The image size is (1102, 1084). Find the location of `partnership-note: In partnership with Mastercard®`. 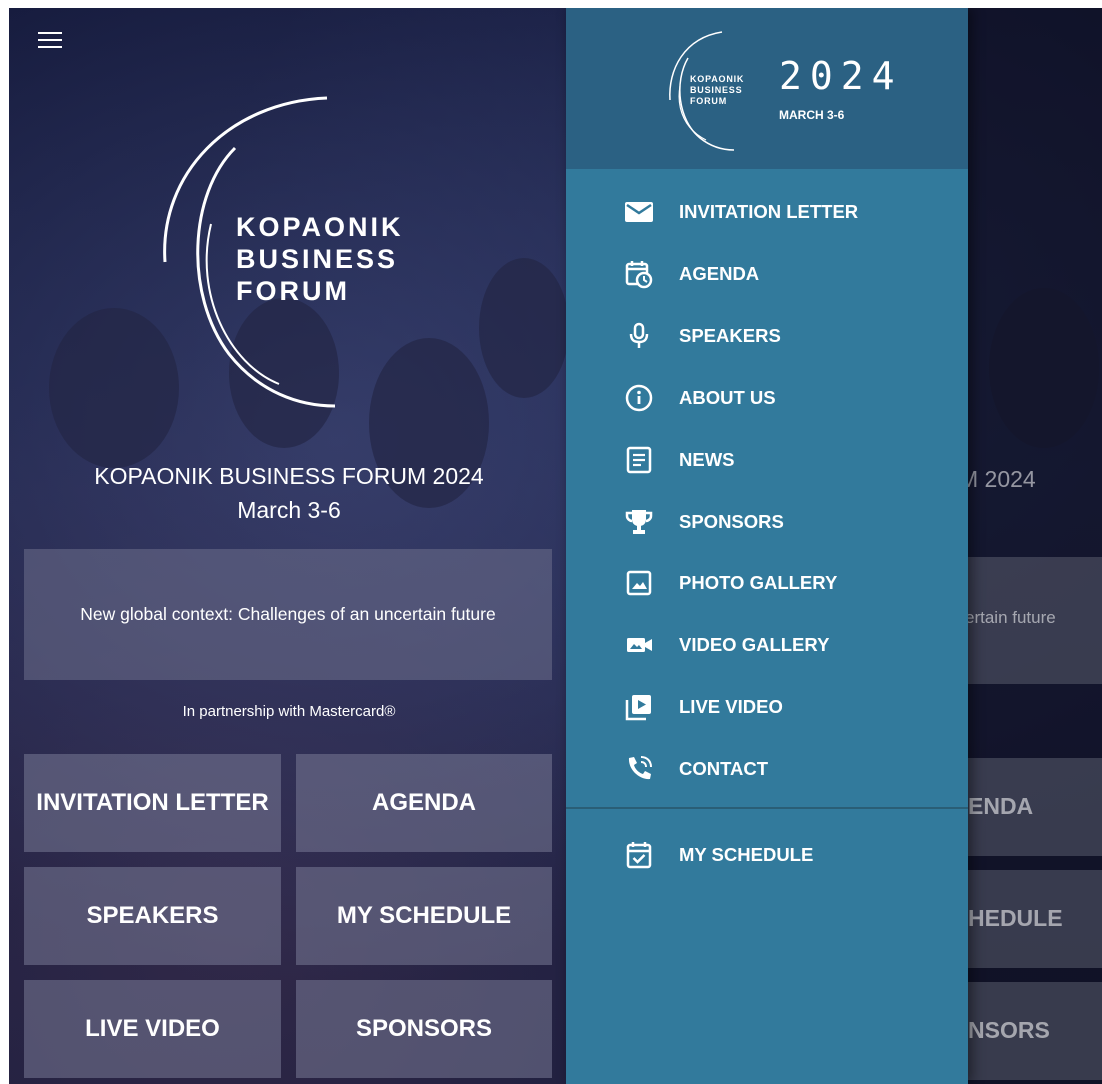

partnership-note: In partnership with Mastercard® is located at coordinates (289, 711).